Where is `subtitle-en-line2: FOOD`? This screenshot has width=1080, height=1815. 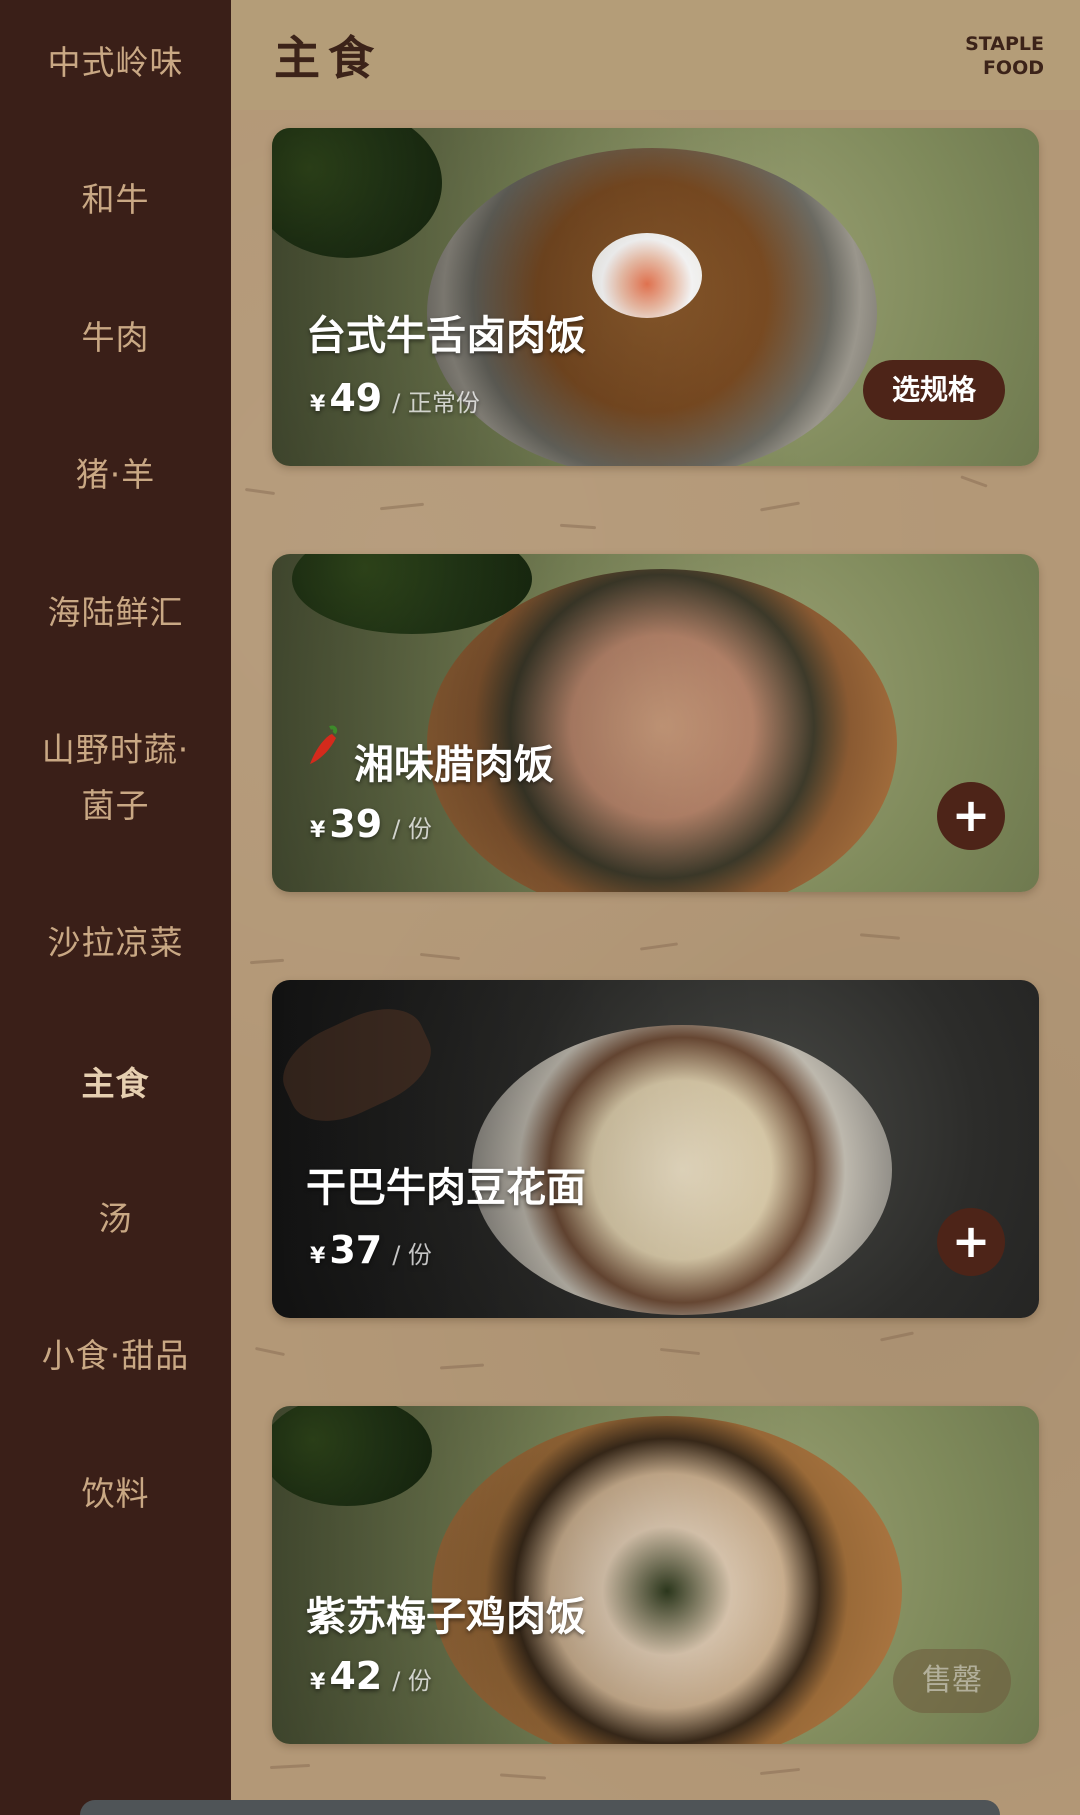
subtitle-en-line2: FOOD is located at coordinates (1013, 68).